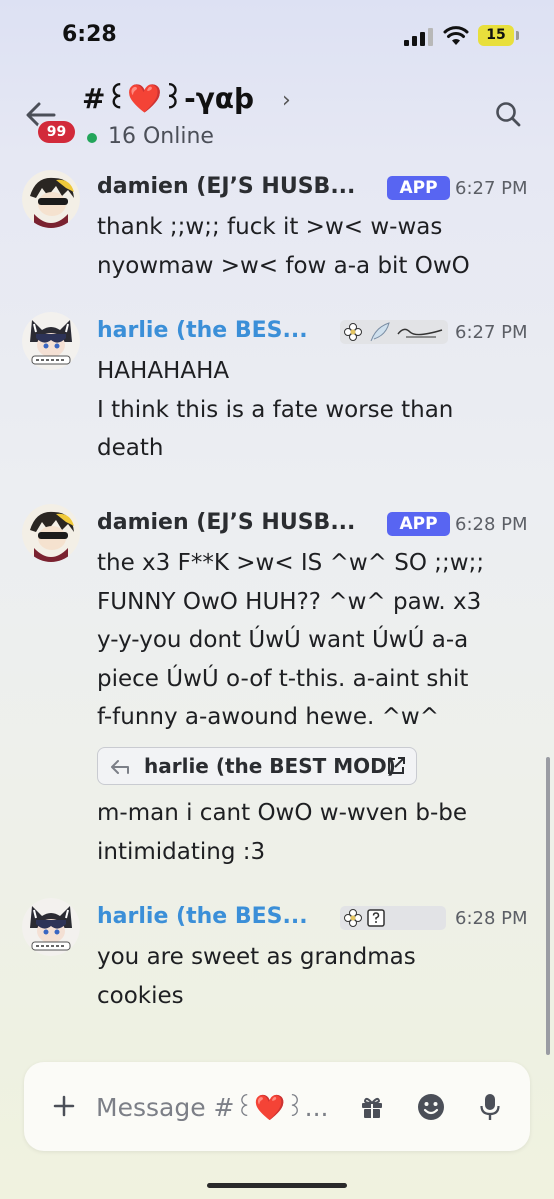  I want to click on message-line: HAHAHAHA, so click(163, 371).